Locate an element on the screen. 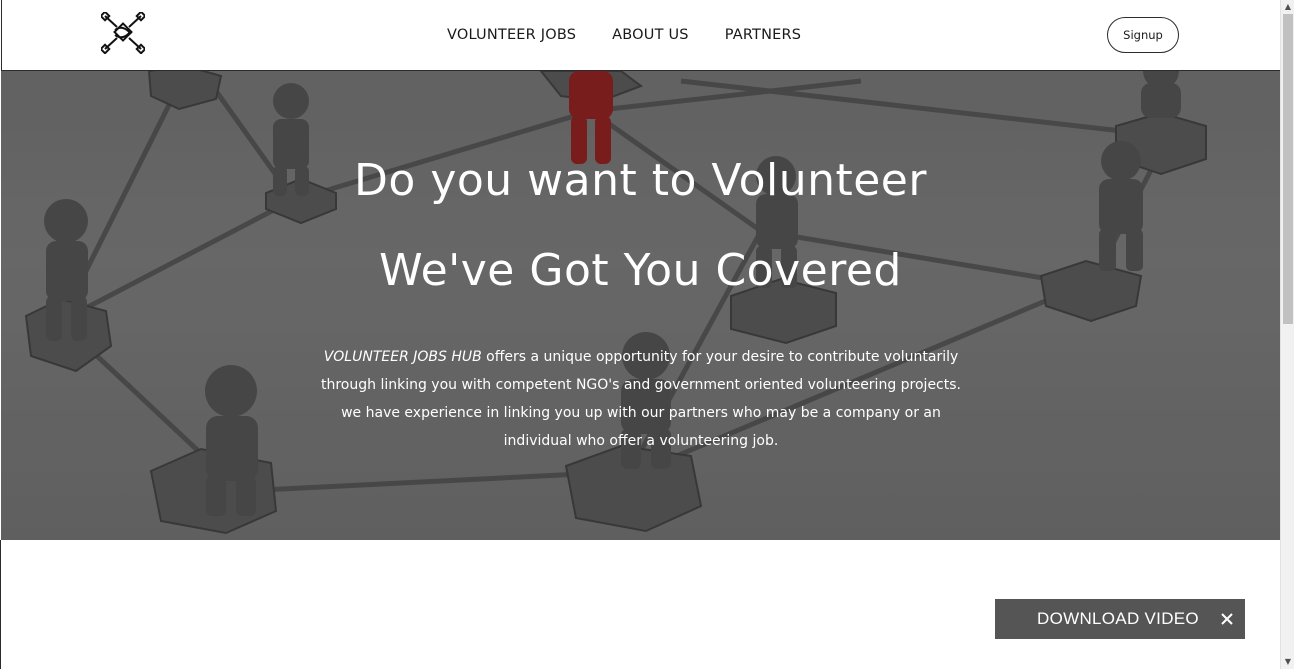 Image resolution: width=1294 pixels, height=669 pixels. volunteer-hands-logo-icon is located at coordinates (123, 32).